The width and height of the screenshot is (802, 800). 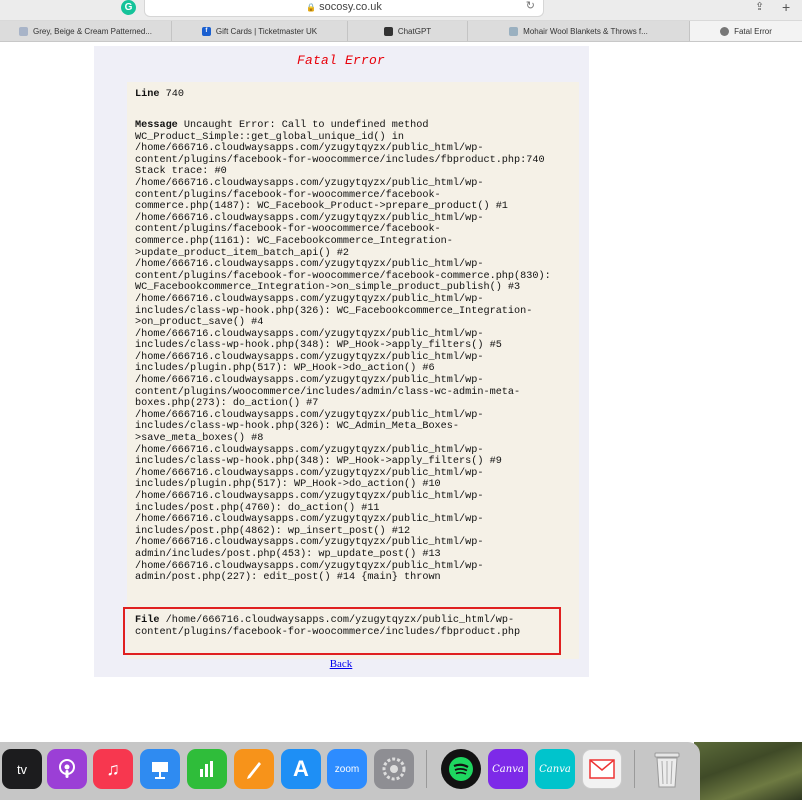 What do you see at coordinates (725, 31) in the screenshot?
I see `settings-favicon-icon` at bounding box center [725, 31].